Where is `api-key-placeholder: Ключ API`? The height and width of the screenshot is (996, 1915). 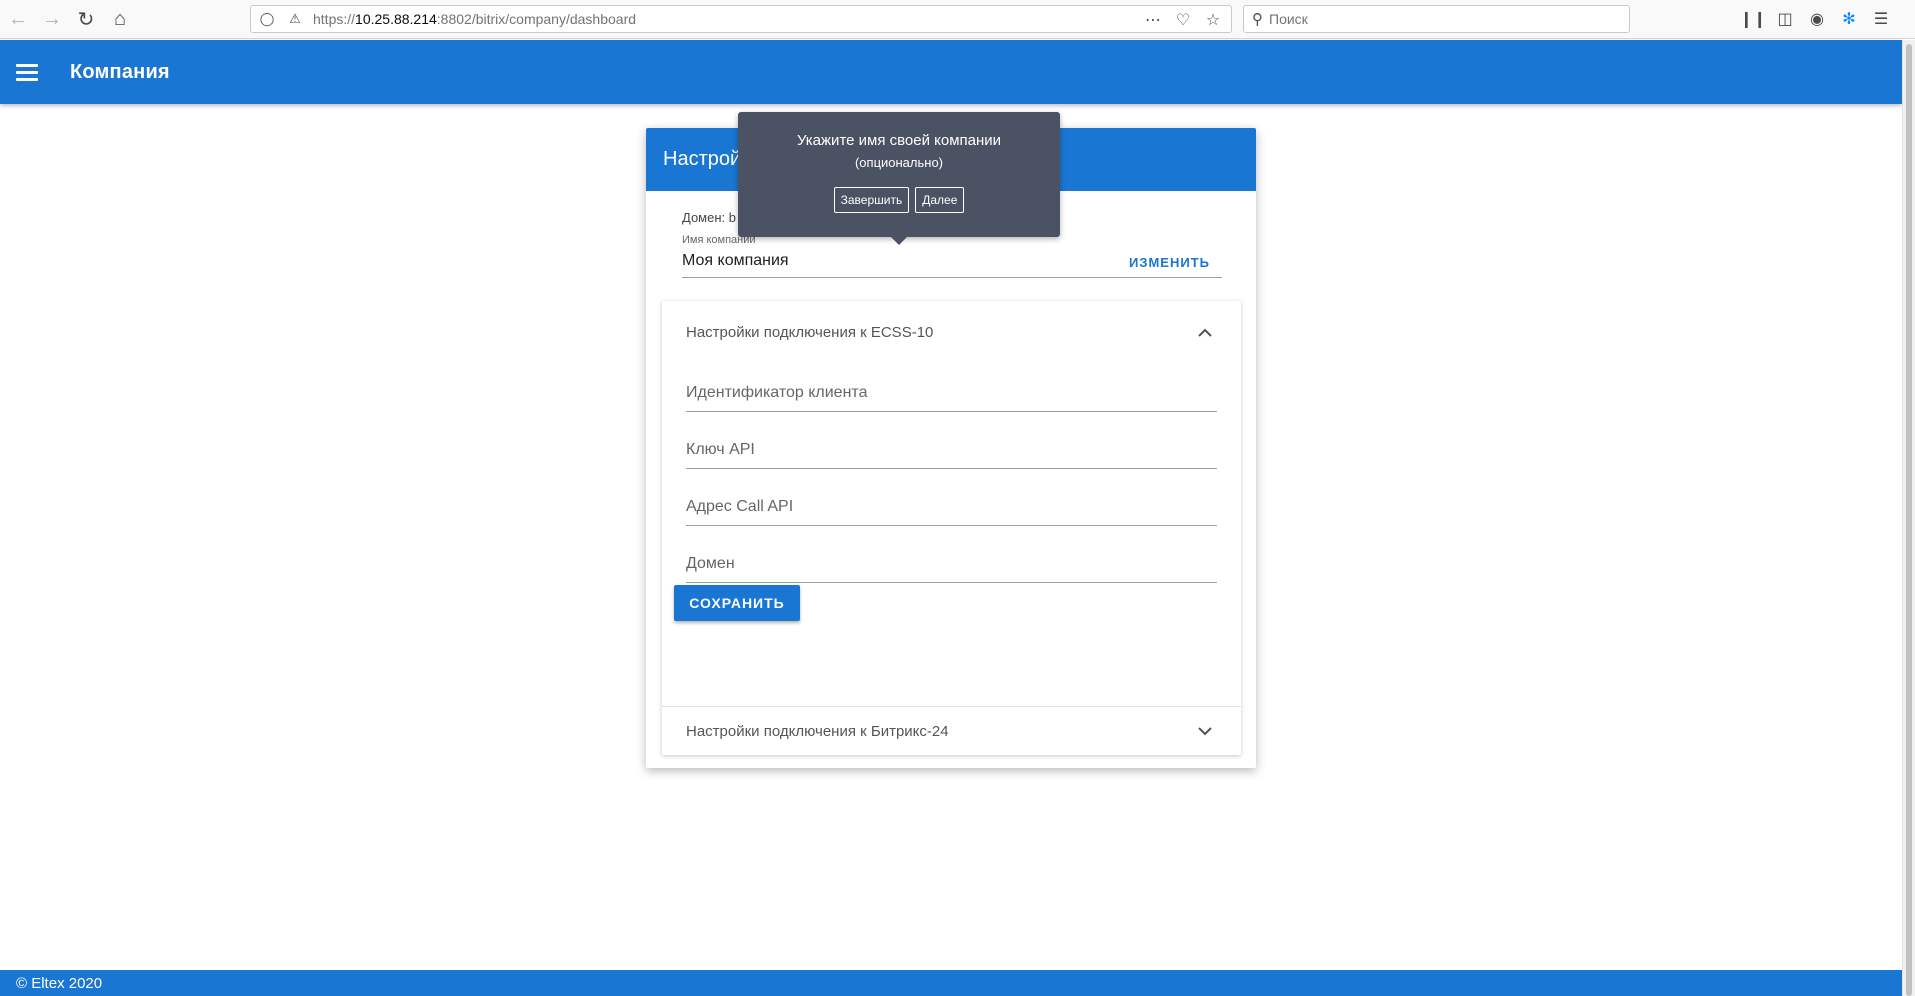
api-key-placeholder: Ключ API is located at coordinates (720, 449).